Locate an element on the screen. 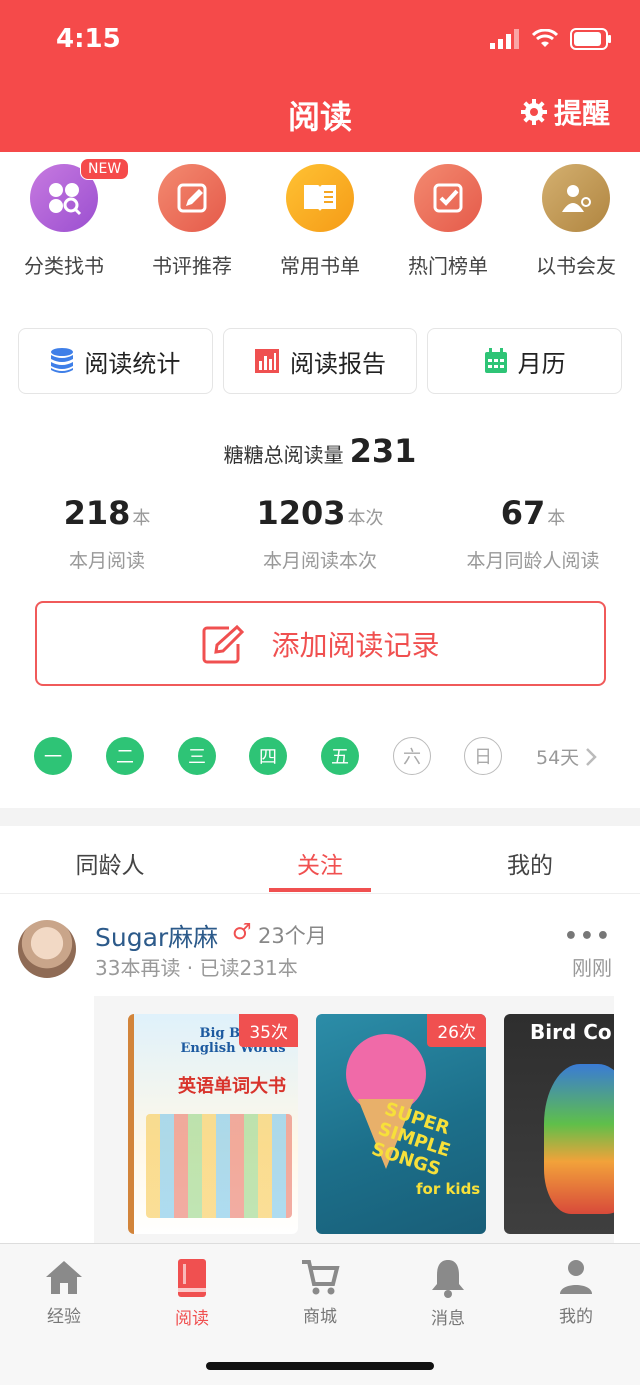  book-cover: Bird Co is located at coordinates (559, 1124).